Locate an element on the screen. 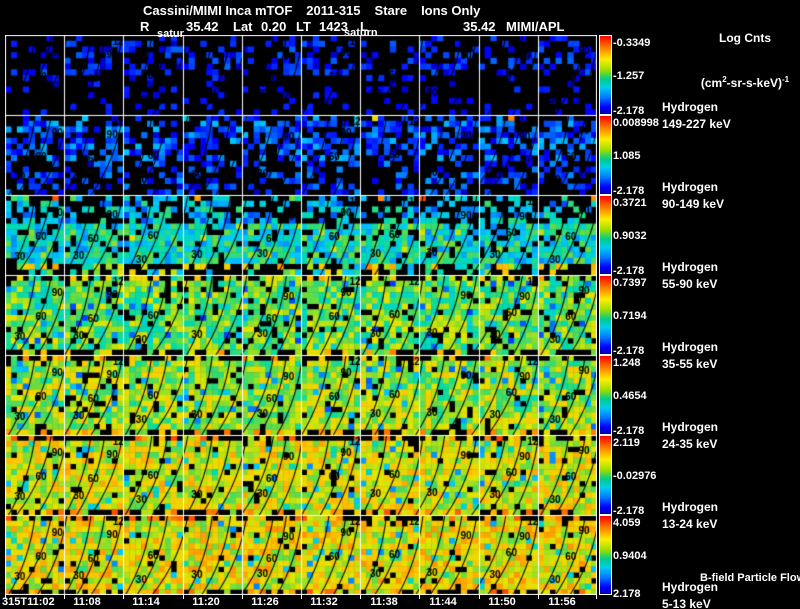 This screenshot has width=800, height=609. time-label-6: 11:38 is located at coordinates (384, 602).